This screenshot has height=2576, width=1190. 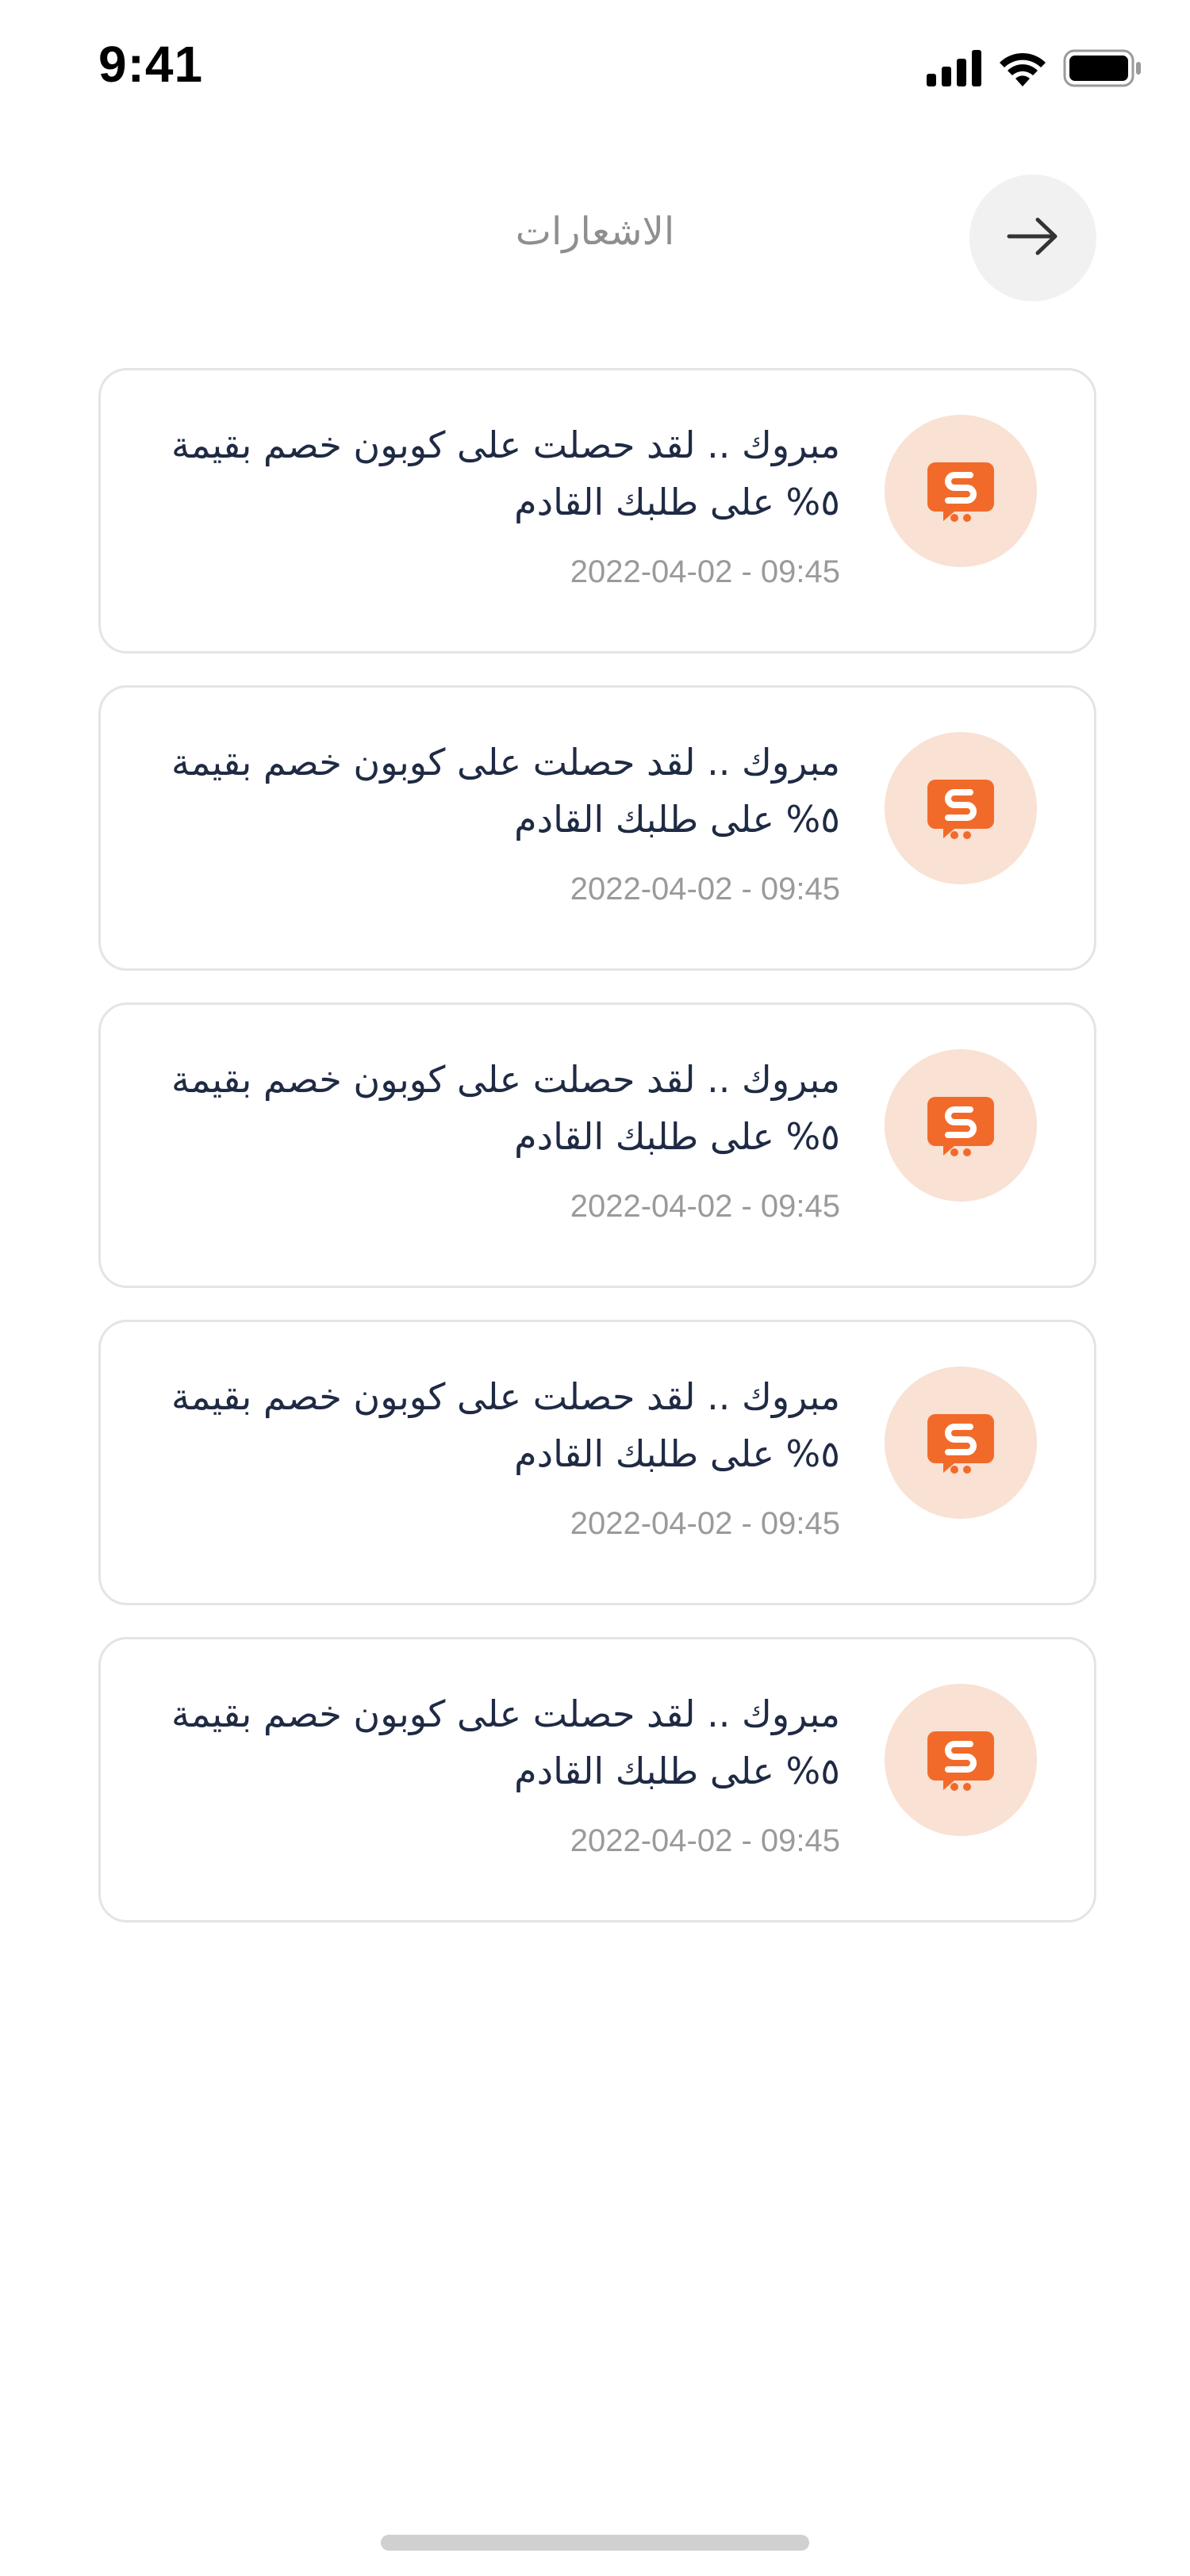 What do you see at coordinates (595, 2543) in the screenshot?
I see `home-indicator` at bounding box center [595, 2543].